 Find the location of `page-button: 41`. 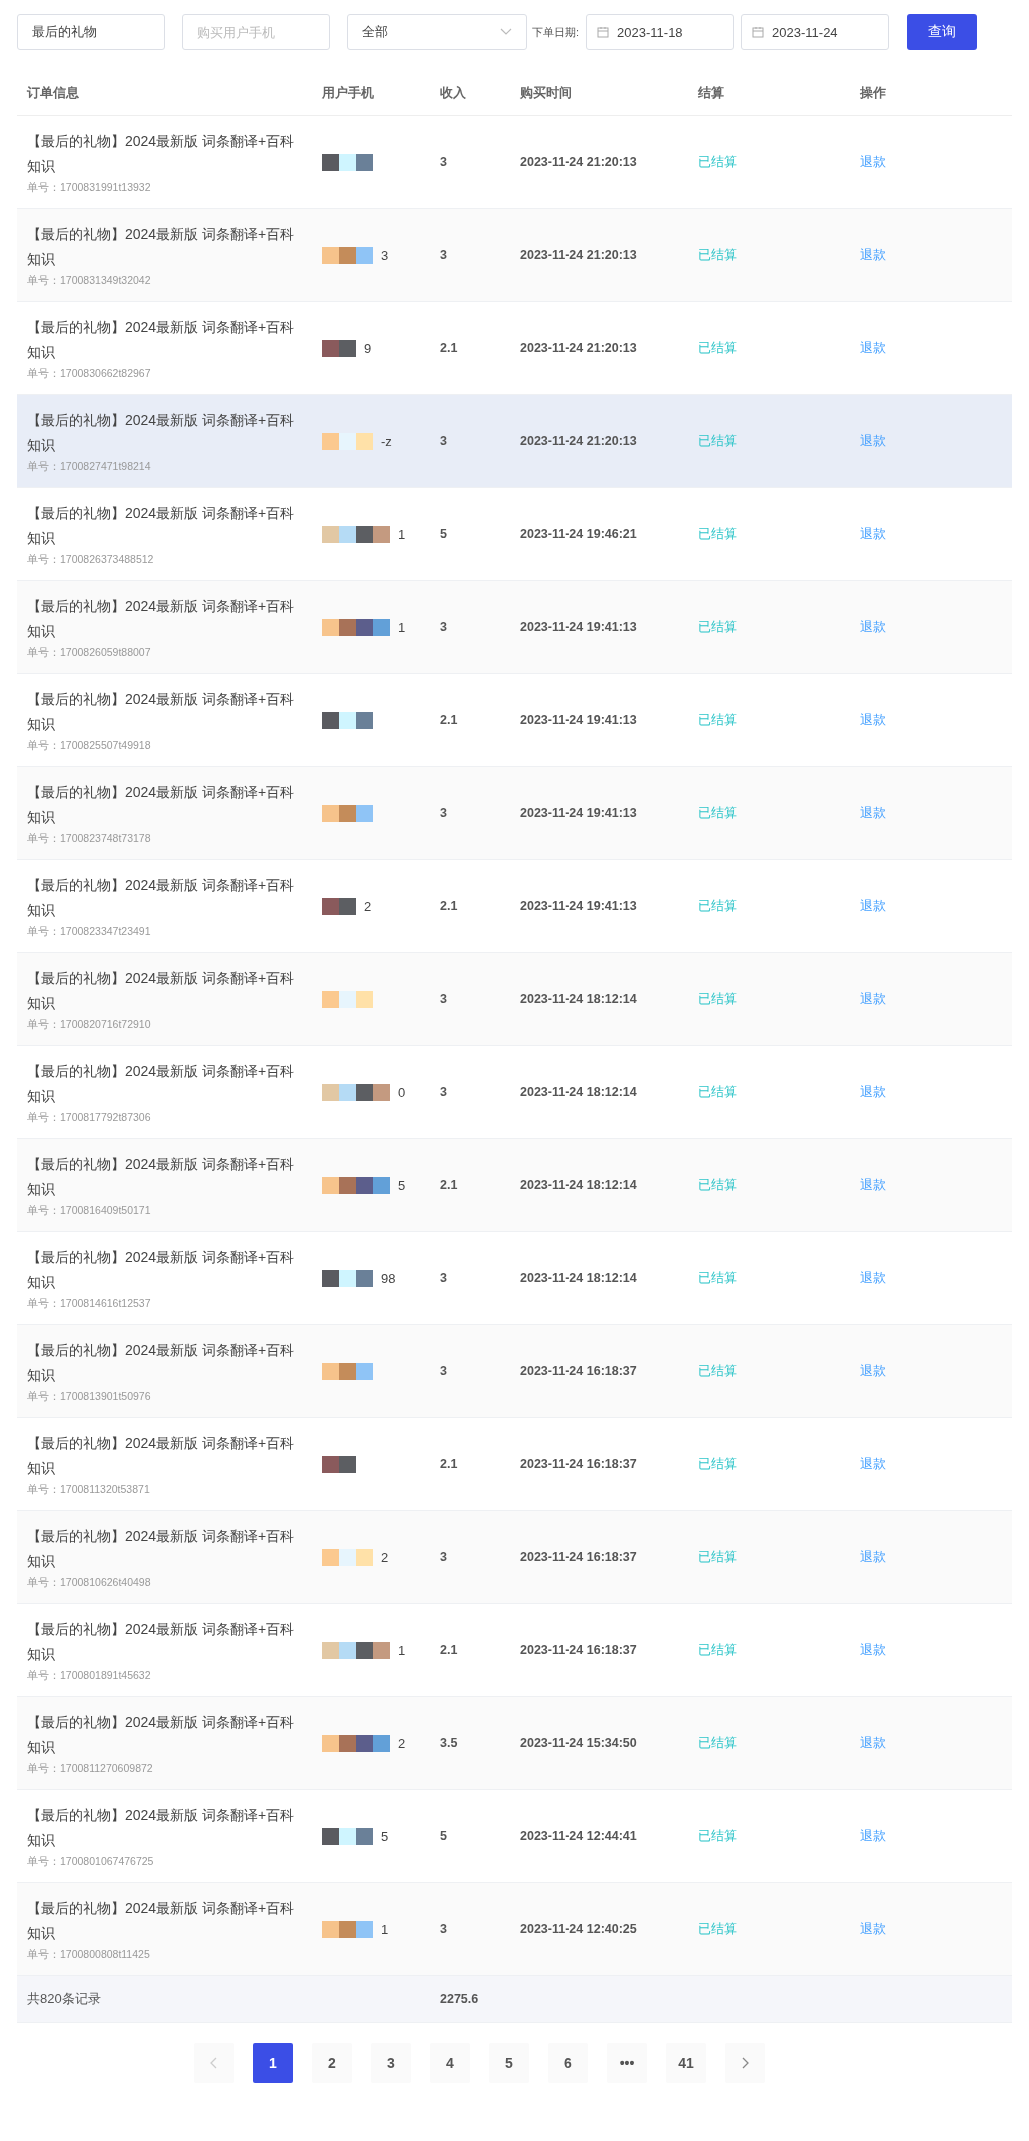

page-button: 41 is located at coordinates (686, 2063).